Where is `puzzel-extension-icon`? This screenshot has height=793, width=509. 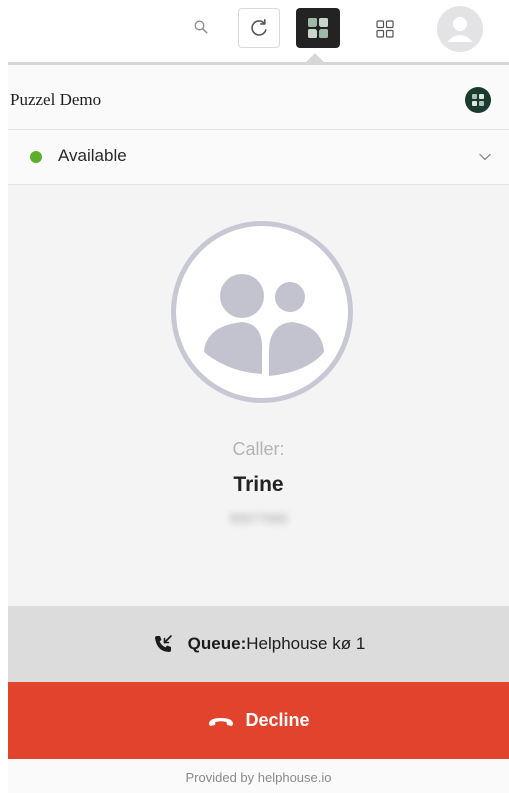 puzzel-extension-icon is located at coordinates (318, 28).